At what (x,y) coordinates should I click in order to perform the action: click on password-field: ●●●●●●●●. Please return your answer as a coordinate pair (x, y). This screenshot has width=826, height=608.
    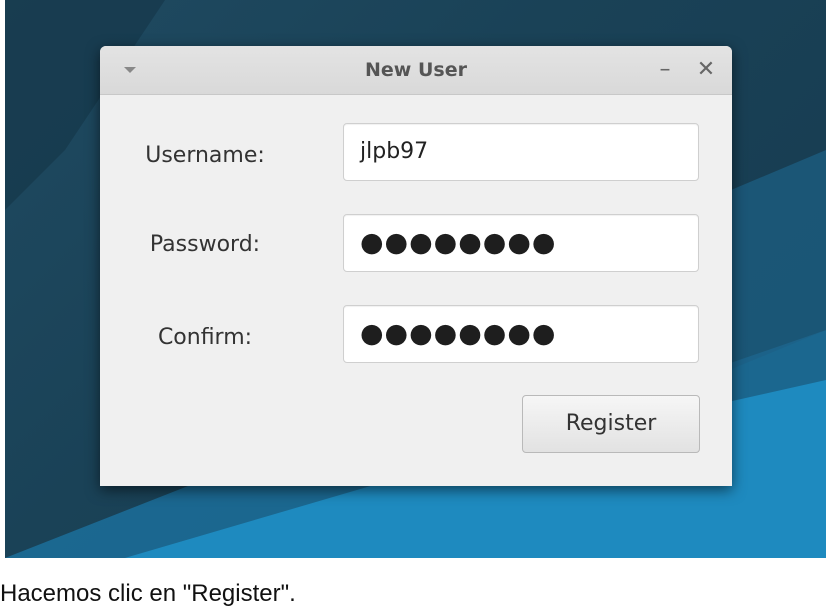
    Looking at the image, I should click on (521, 243).